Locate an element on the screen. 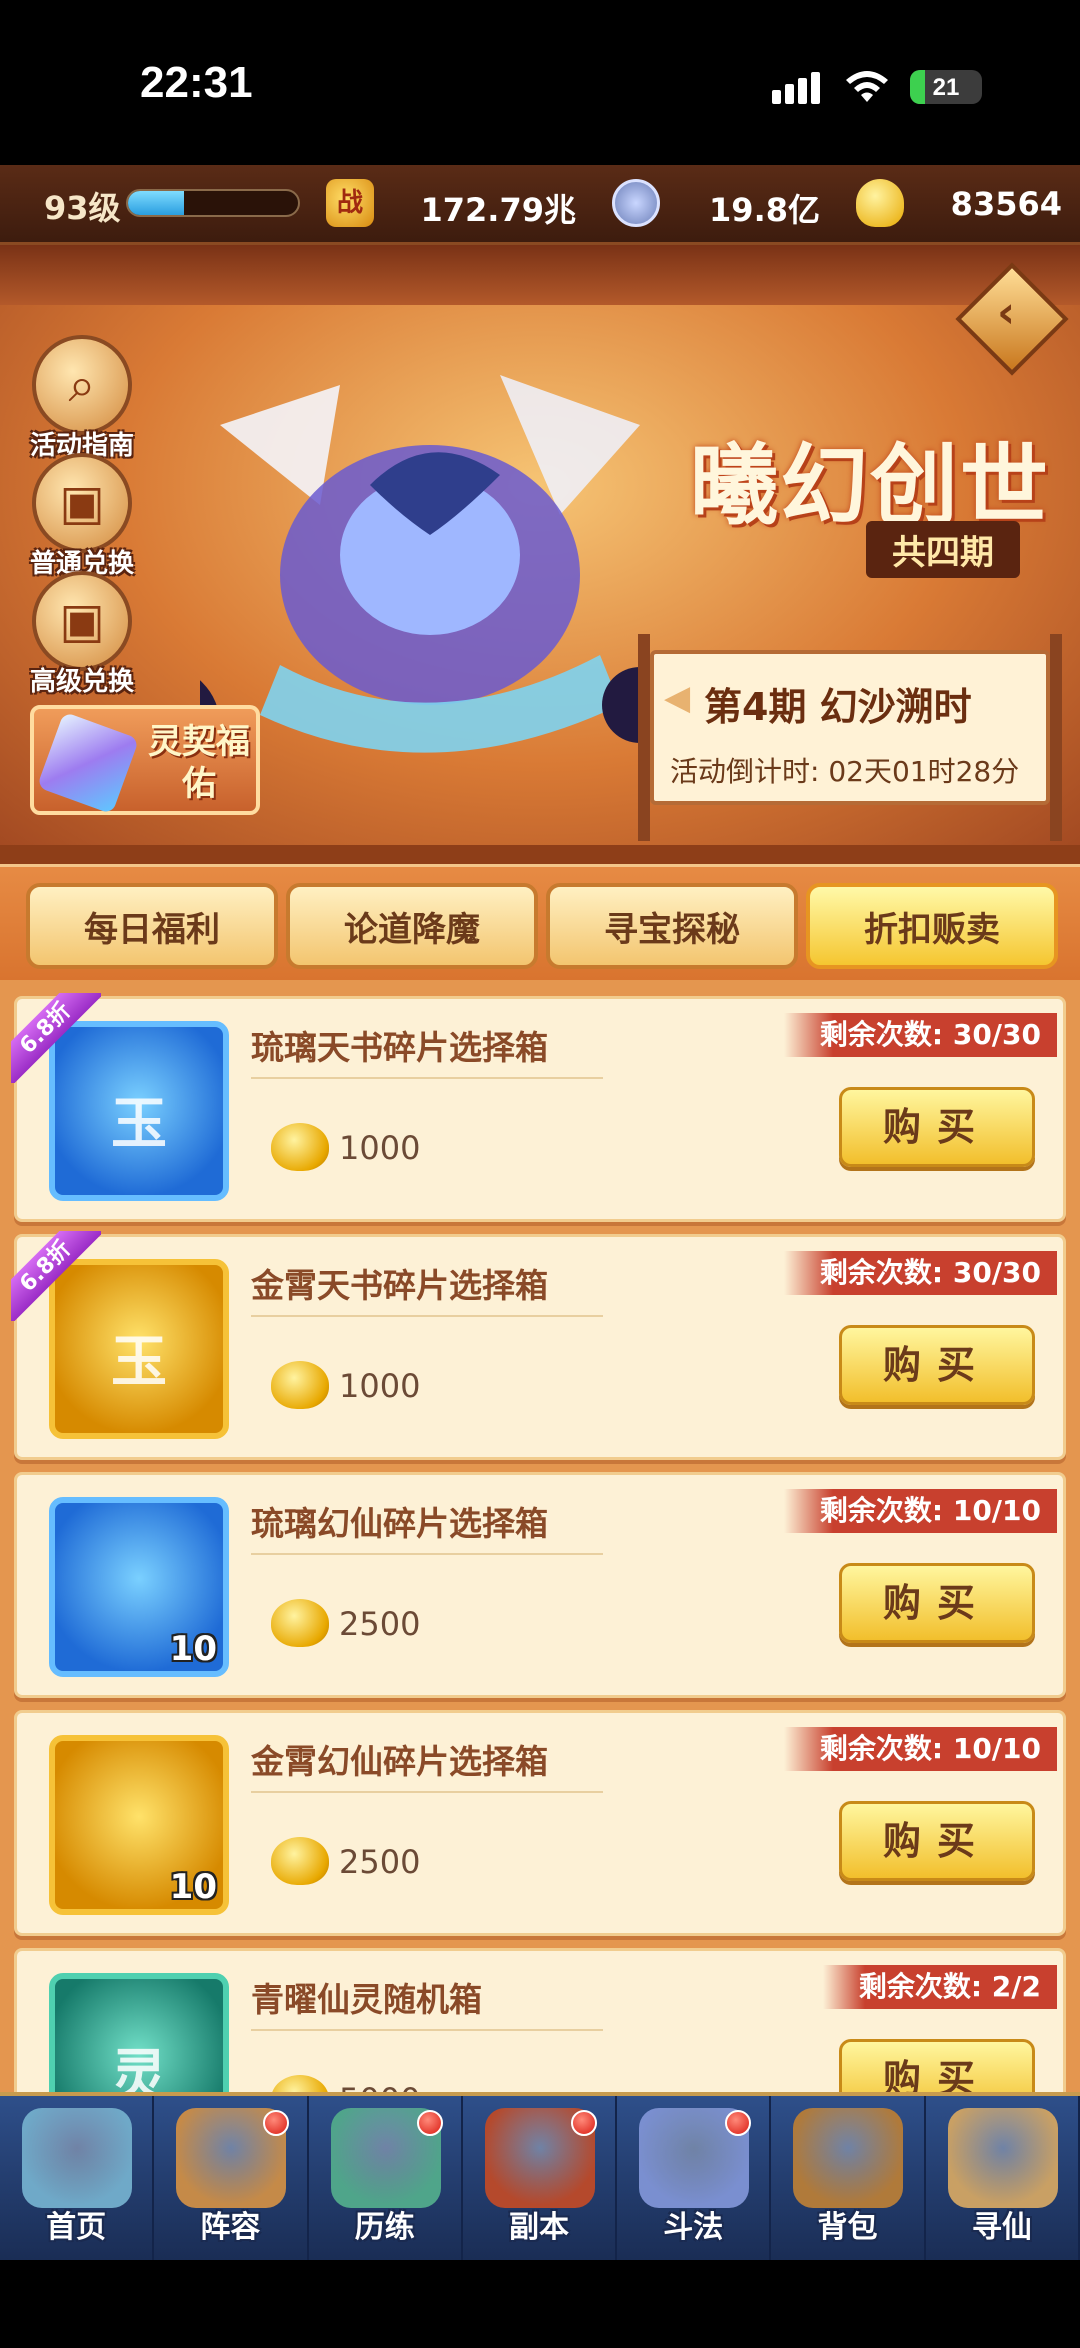  combat-power: 战 172.79兆 is located at coordinates (451, 204).